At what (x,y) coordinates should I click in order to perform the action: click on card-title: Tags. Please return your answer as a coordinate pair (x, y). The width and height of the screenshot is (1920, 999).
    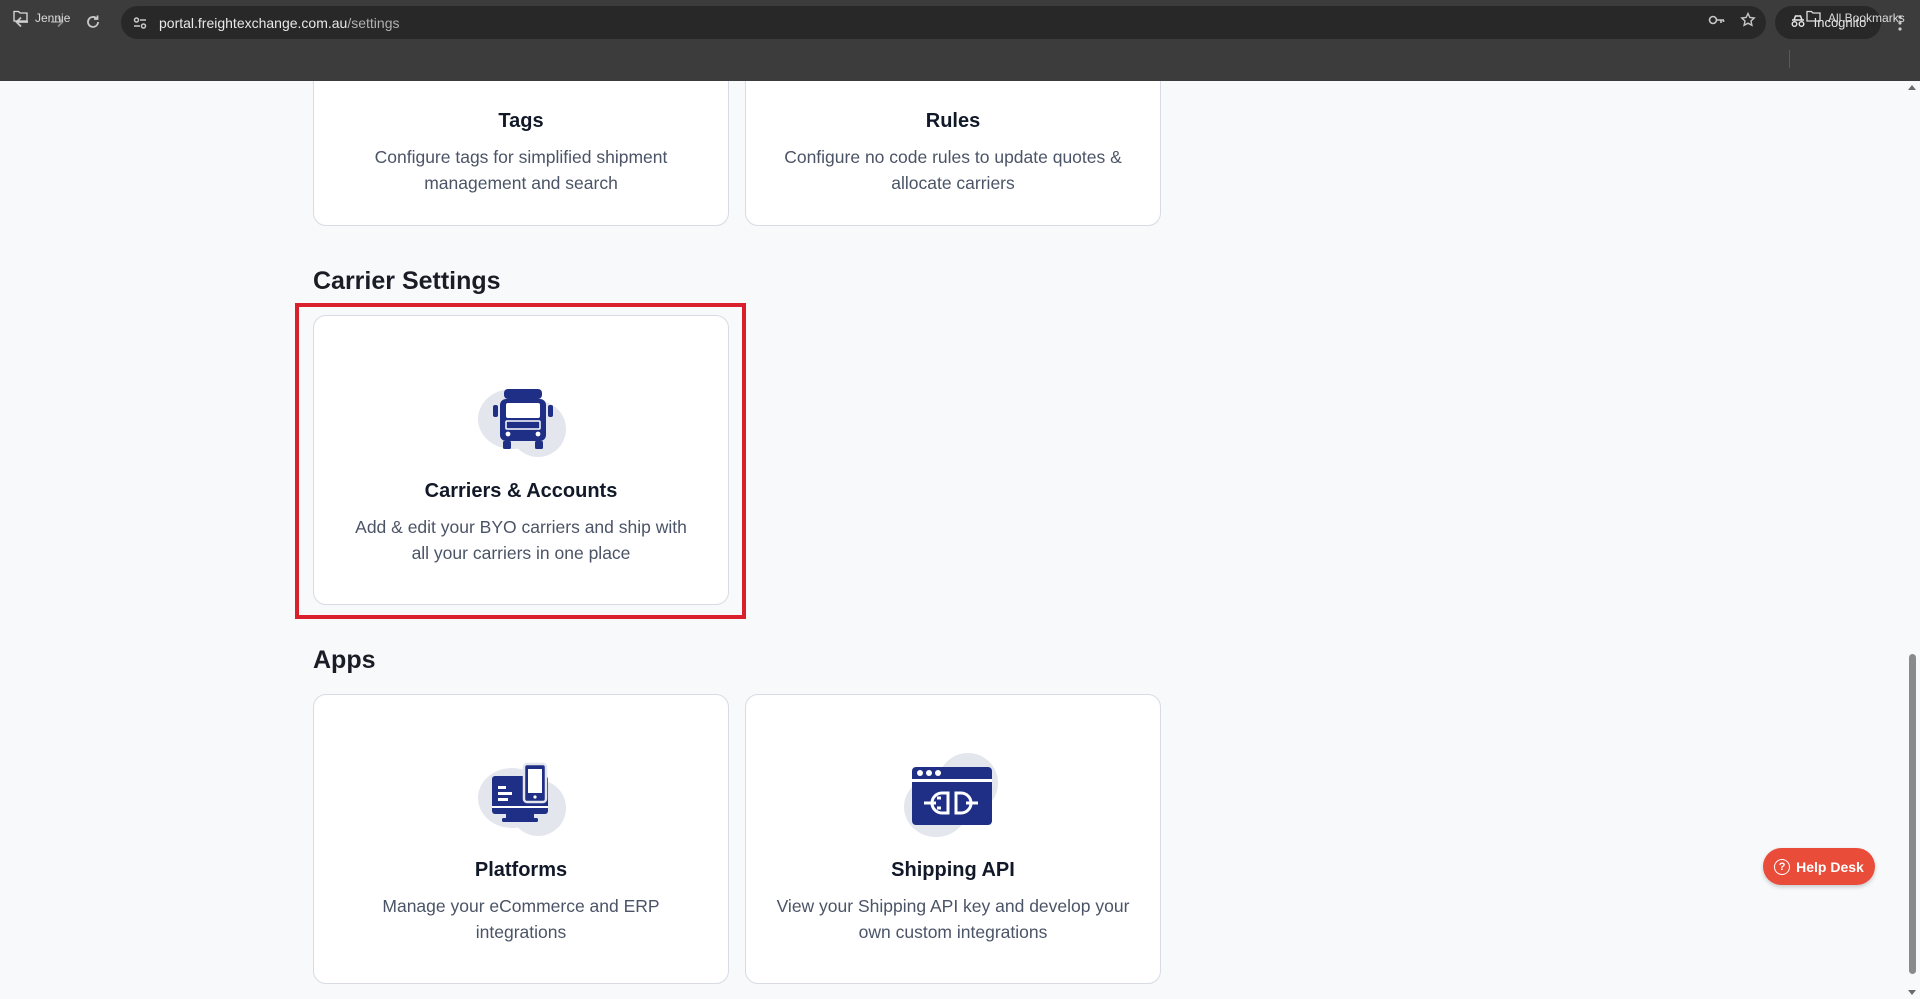
    Looking at the image, I should click on (521, 121).